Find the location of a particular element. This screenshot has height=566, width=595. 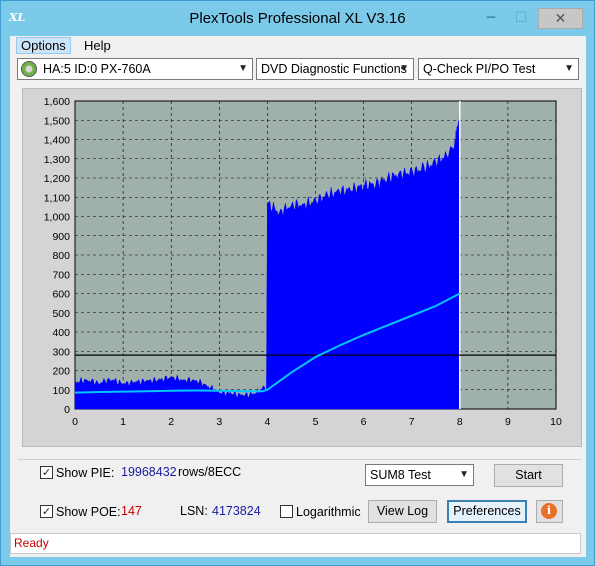

logarithmic-label: Logarithmic is located at coordinates (328, 512).